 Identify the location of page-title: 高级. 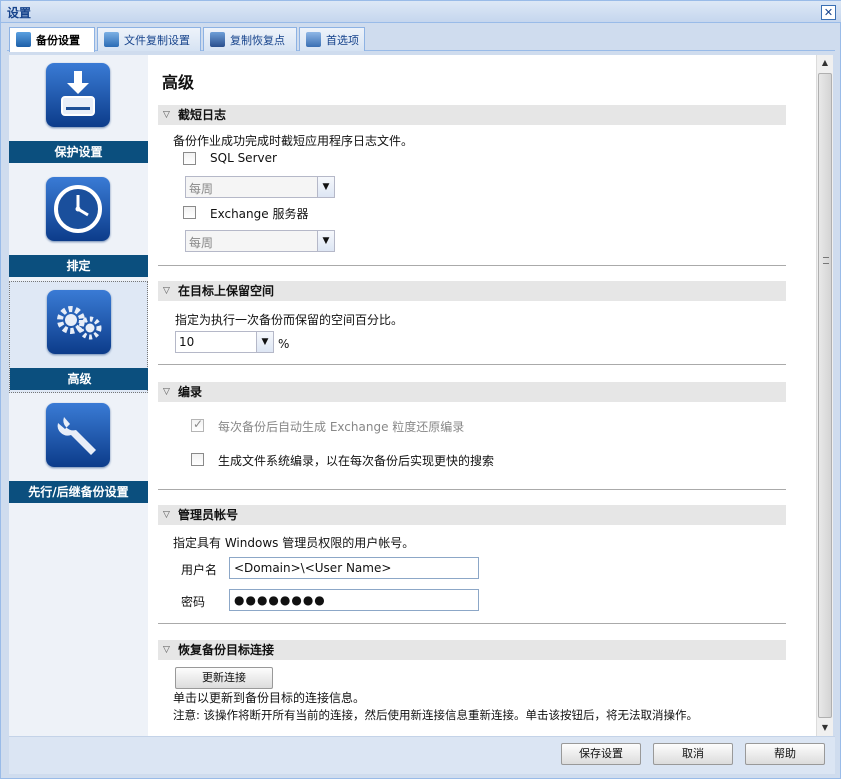
(178, 82).